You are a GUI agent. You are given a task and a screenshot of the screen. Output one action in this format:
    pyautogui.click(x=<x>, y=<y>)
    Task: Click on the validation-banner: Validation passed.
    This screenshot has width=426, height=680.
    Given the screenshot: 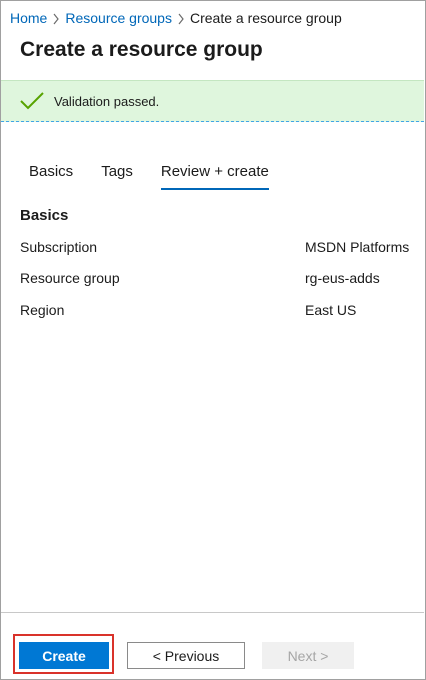 What is the action you would take?
    pyautogui.click(x=212, y=101)
    